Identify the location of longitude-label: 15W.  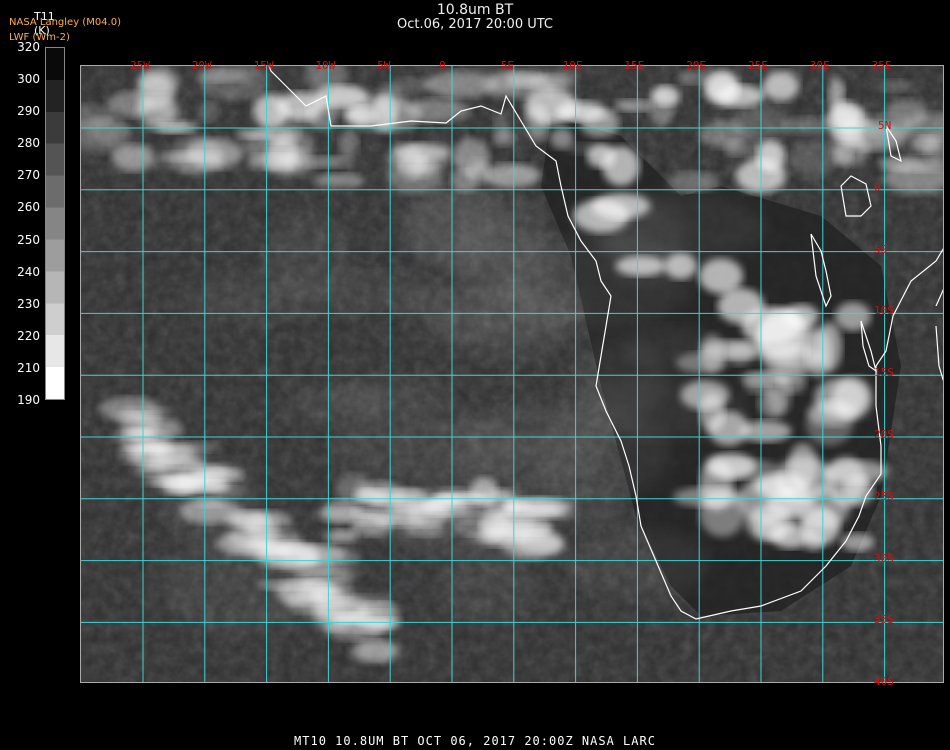
(263, 65).